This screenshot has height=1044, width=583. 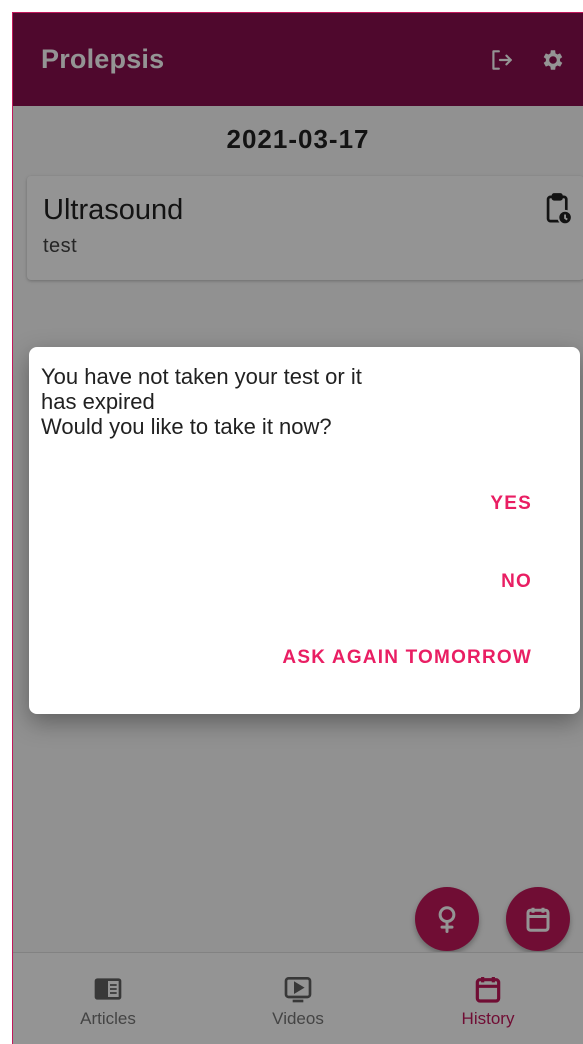 I want to click on dialog-message-line: You have not taken your test or it, so click(x=201, y=376).